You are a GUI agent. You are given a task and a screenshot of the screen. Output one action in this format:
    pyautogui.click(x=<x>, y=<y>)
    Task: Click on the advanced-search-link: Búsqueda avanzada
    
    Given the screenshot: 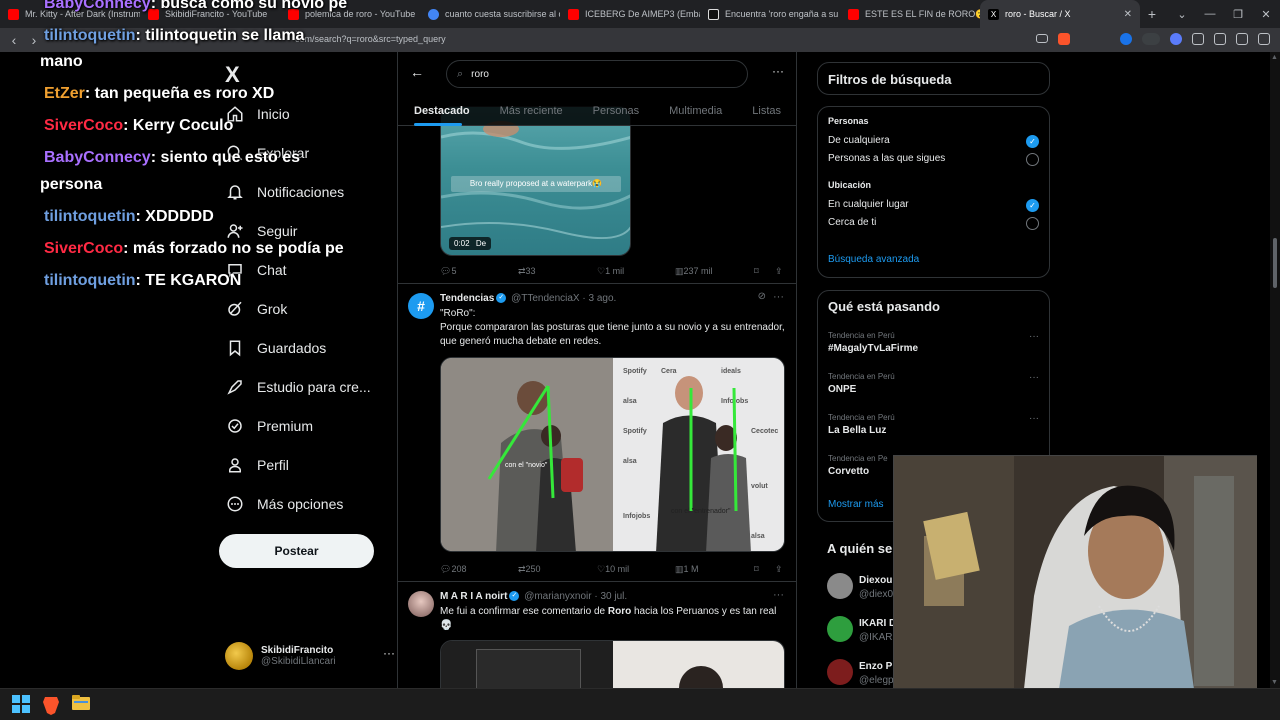 What is the action you would take?
    pyautogui.click(x=873, y=259)
    